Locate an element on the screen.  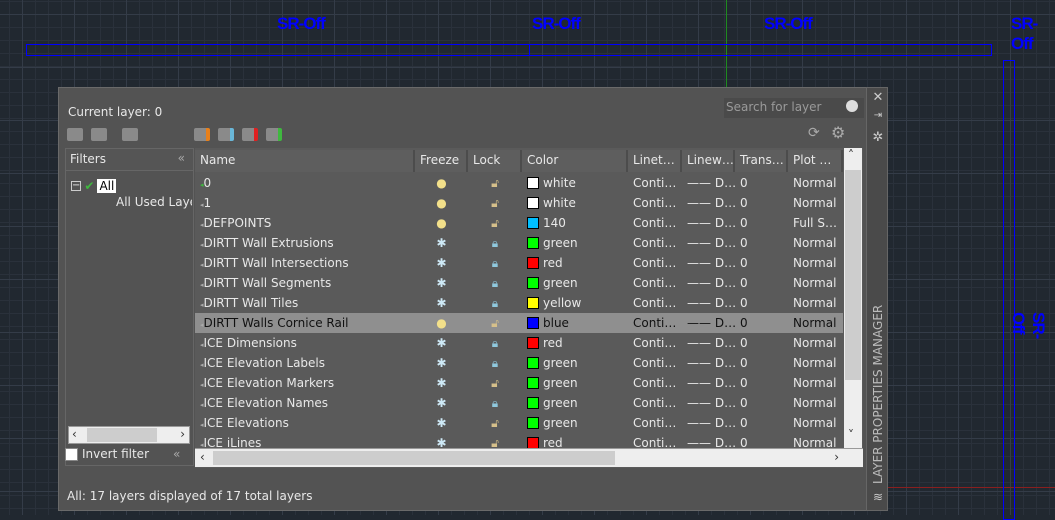
layer-row: ◂1 ● 🔓︎ white Conti… —— D… 0 Normal is located at coordinates (519, 203).